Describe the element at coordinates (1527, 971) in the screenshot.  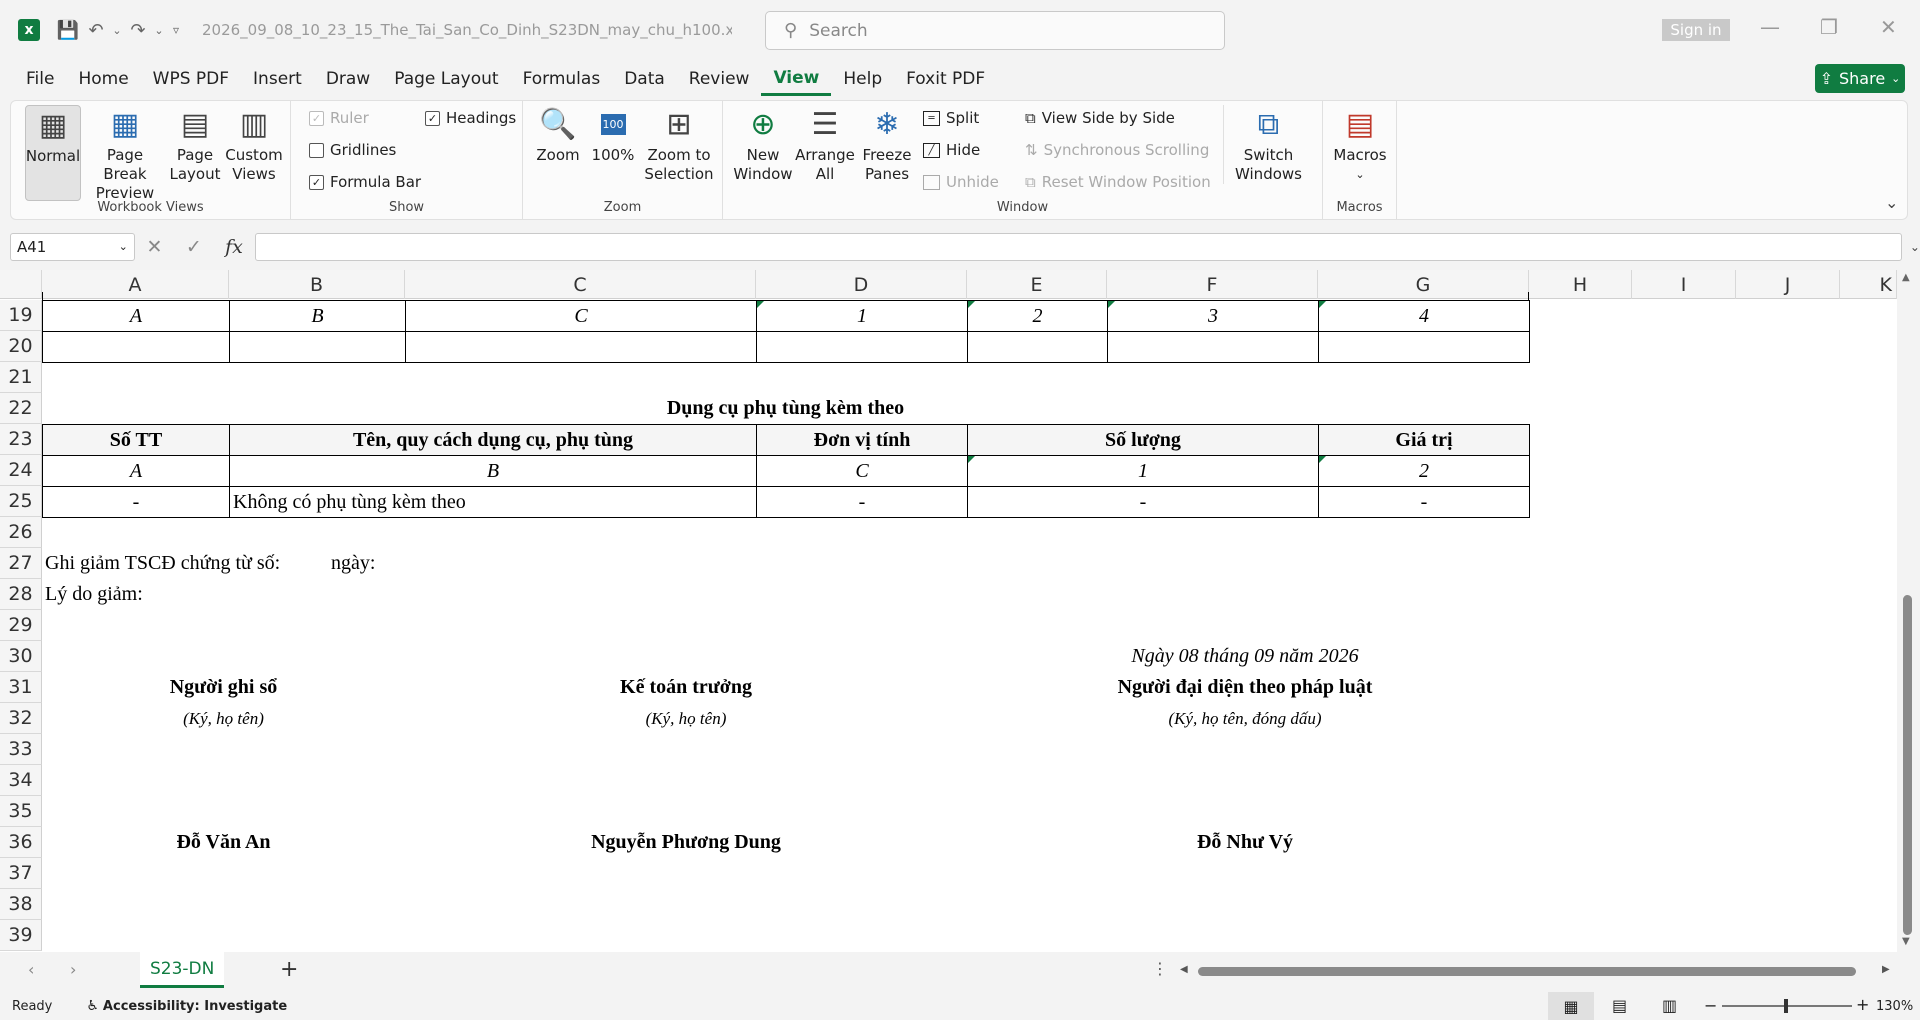
I see `horizontal-scroll-thumb` at that location.